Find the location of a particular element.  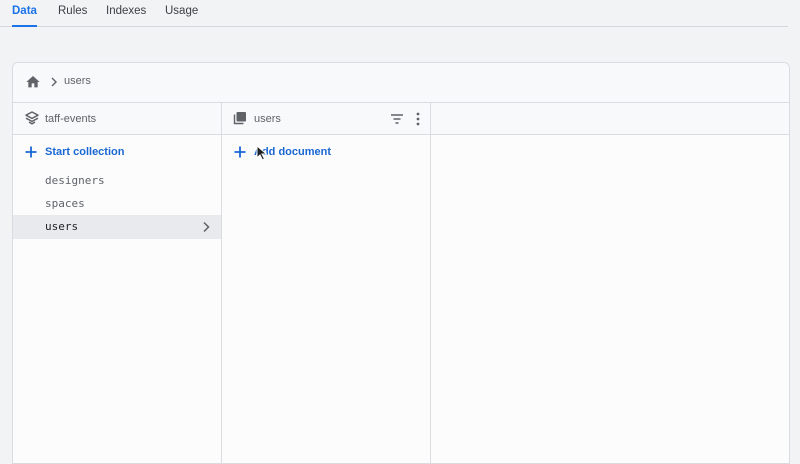

tab-usage: Usage is located at coordinates (181, 13).